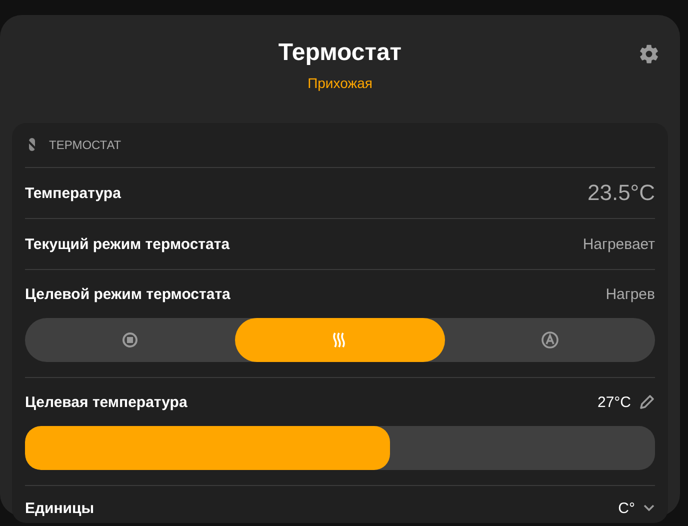 Image resolution: width=688 pixels, height=526 pixels. I want to click on auto-mode-icon, so click(550, 340).